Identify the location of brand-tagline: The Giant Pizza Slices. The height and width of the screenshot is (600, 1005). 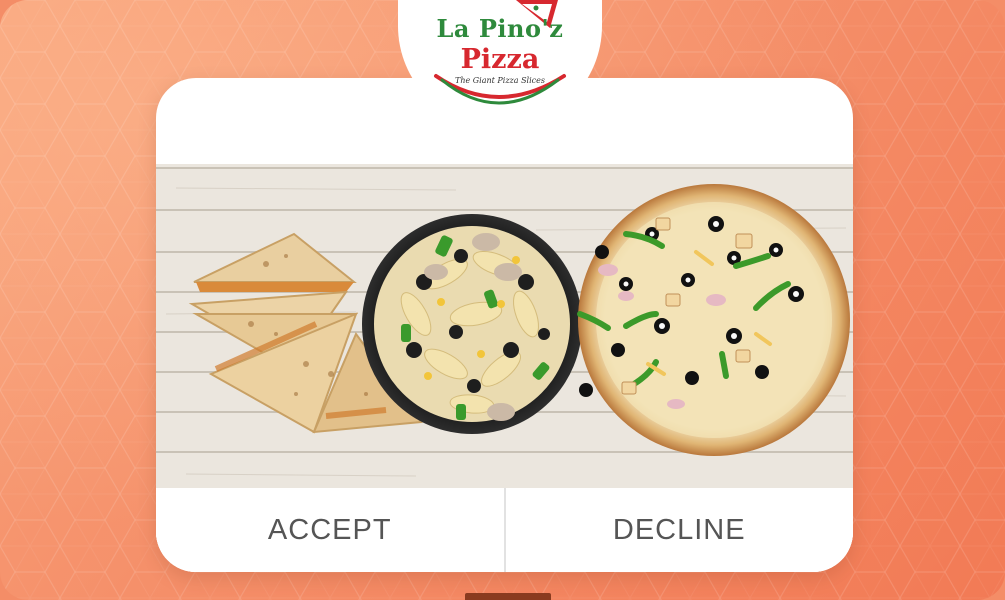
(500, 80).